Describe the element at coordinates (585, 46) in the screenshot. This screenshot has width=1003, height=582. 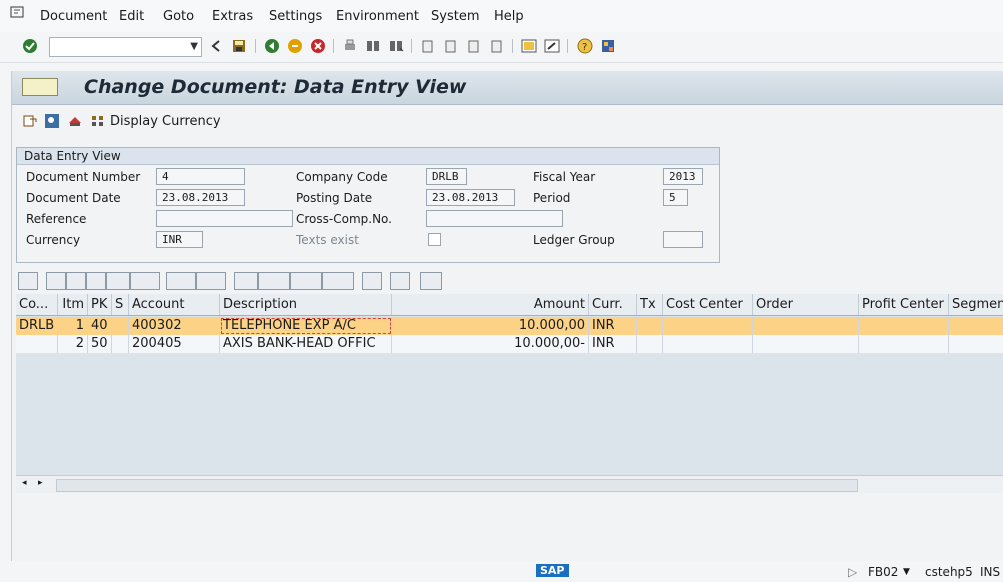
I see `help-icon: ?` at that location.